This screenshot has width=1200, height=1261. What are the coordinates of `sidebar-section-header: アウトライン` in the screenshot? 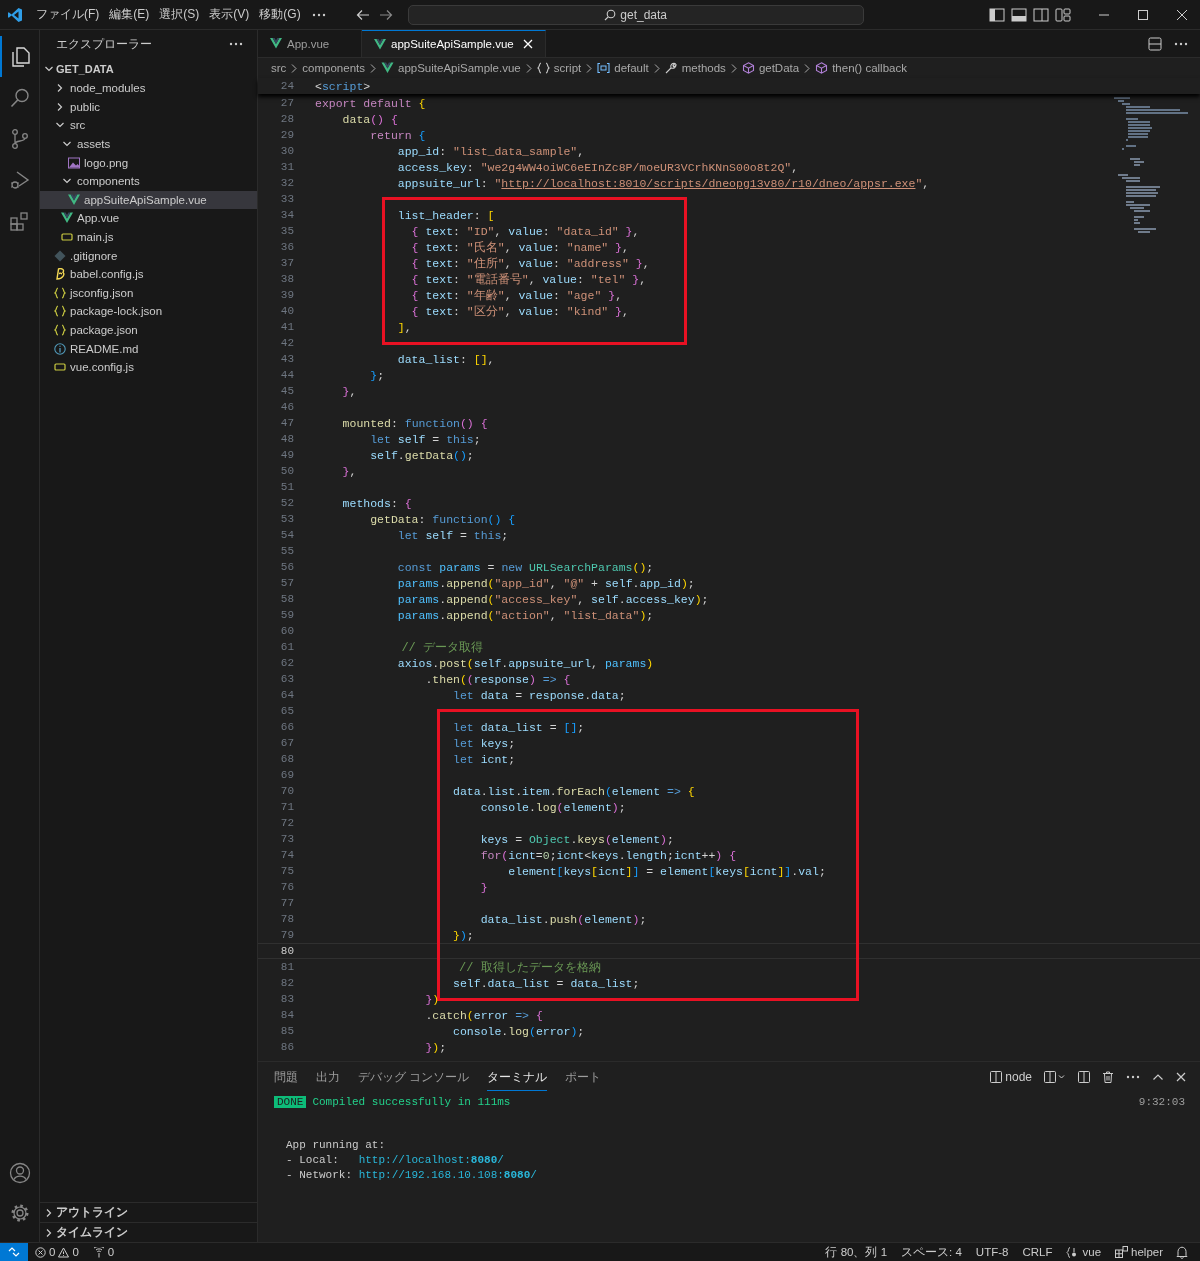 It's located at (148, 1212).